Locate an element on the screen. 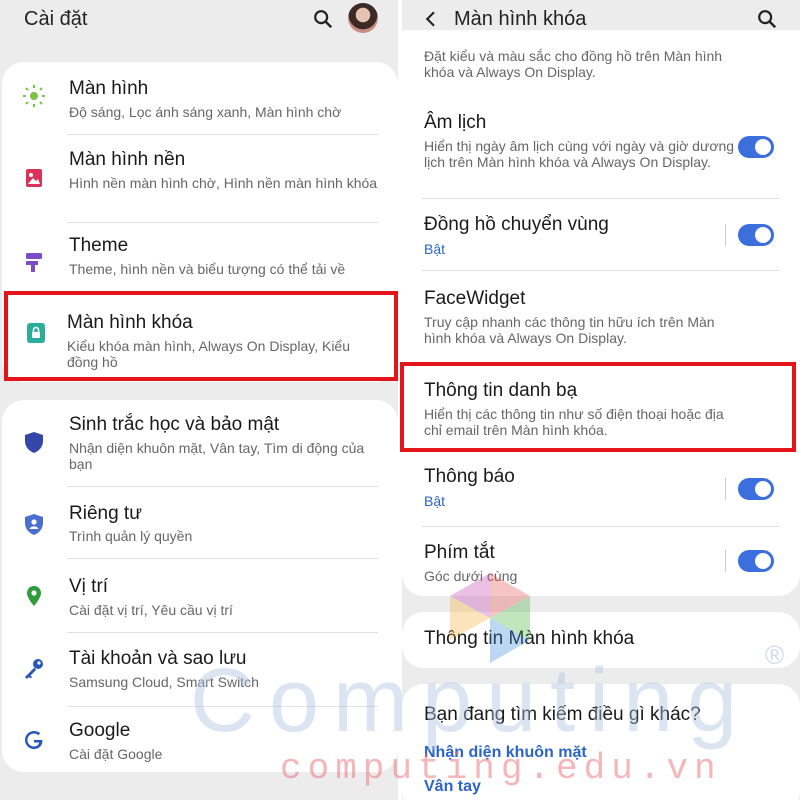  list-item-privacy: Riêng tư Trình quản lý quyền is located at coordinates (200, 526).